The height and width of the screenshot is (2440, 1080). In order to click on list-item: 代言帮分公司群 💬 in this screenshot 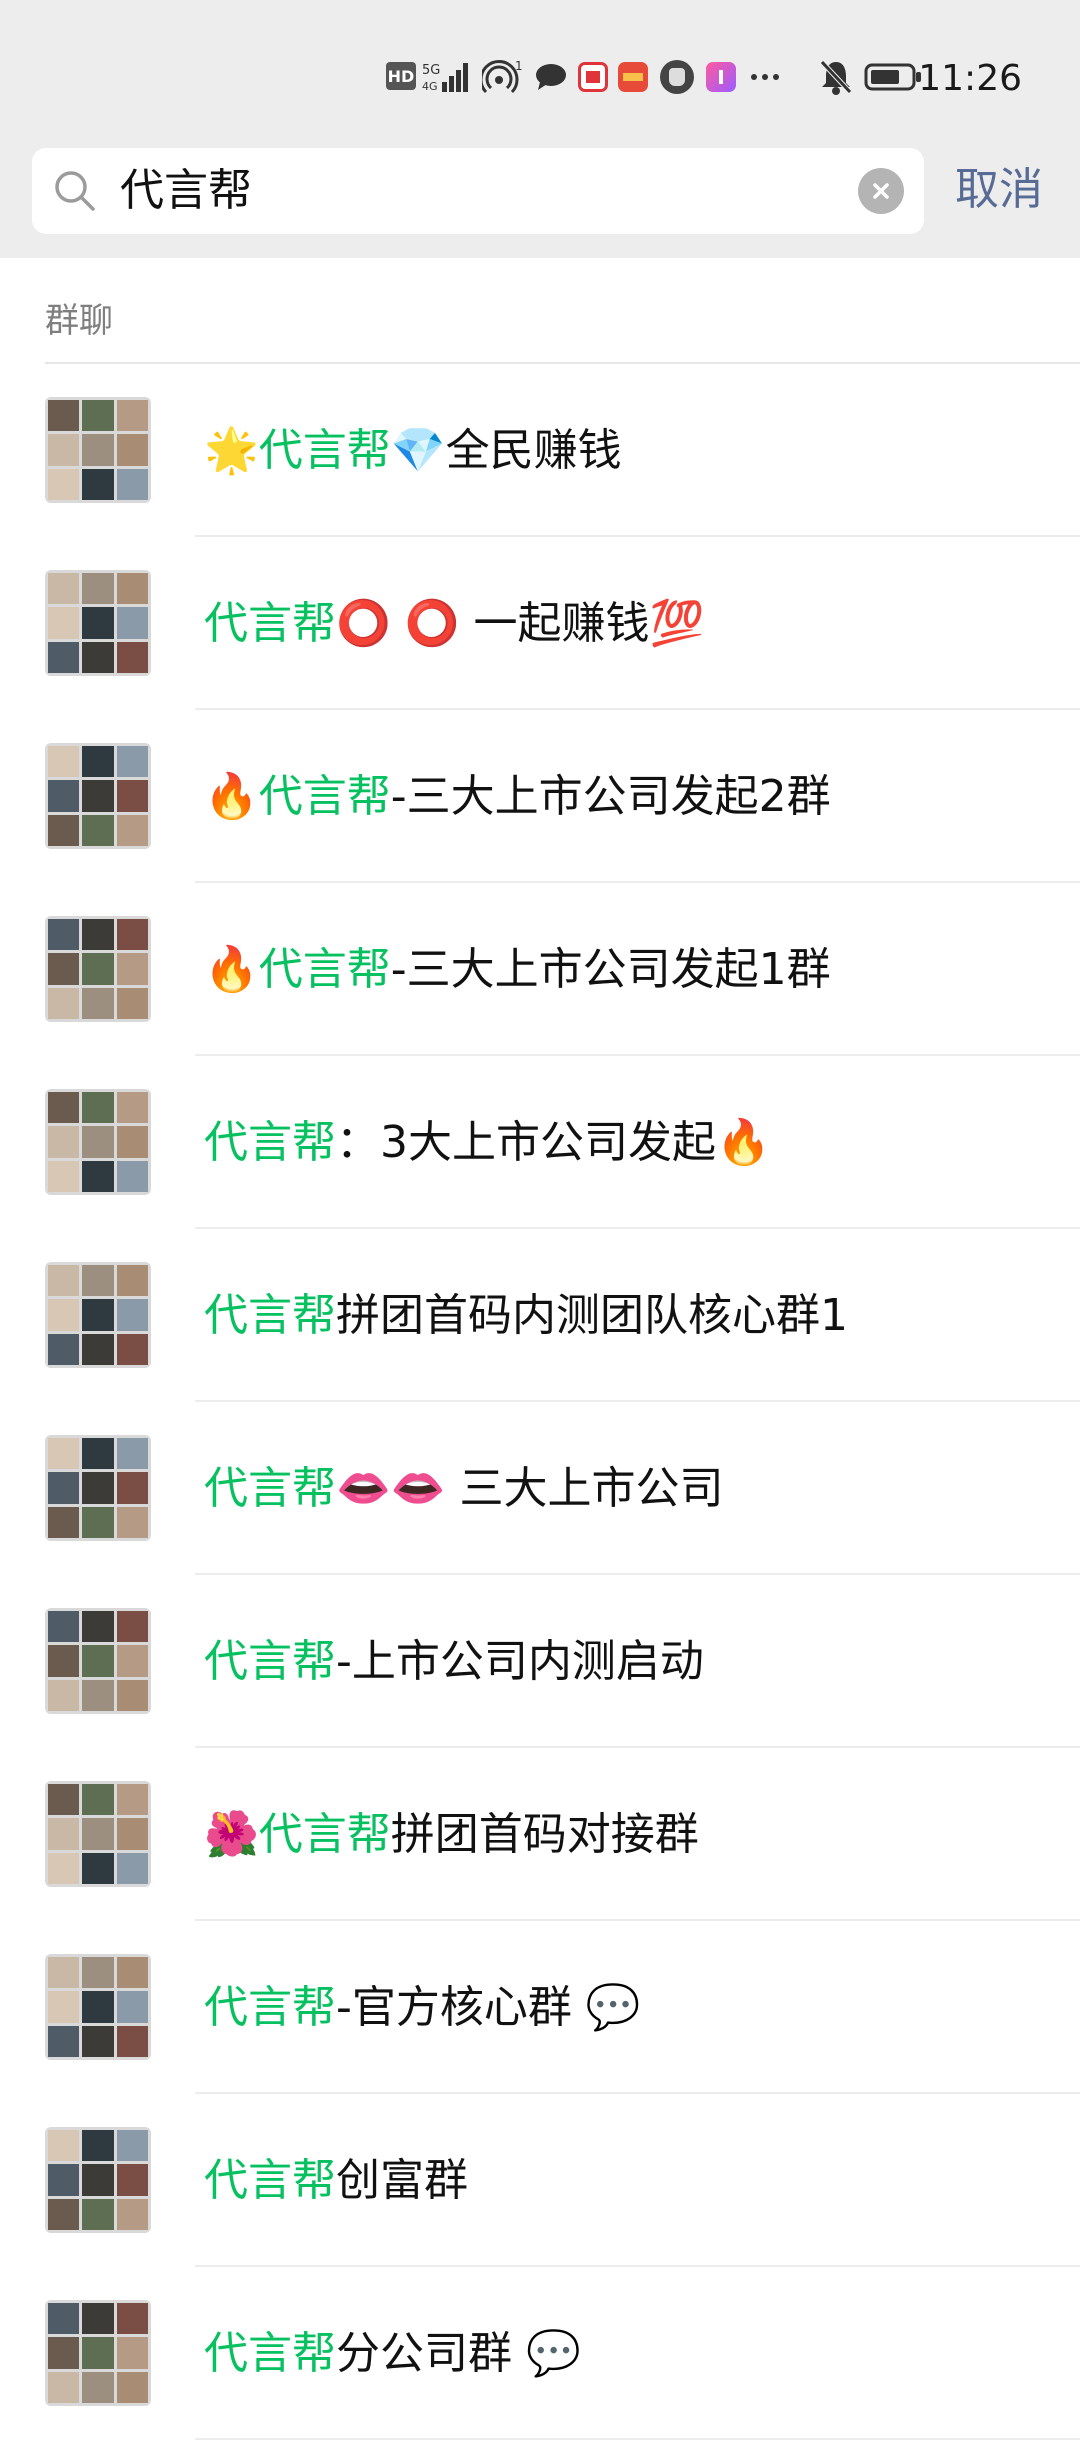, I will do `click(540, 2353)`.